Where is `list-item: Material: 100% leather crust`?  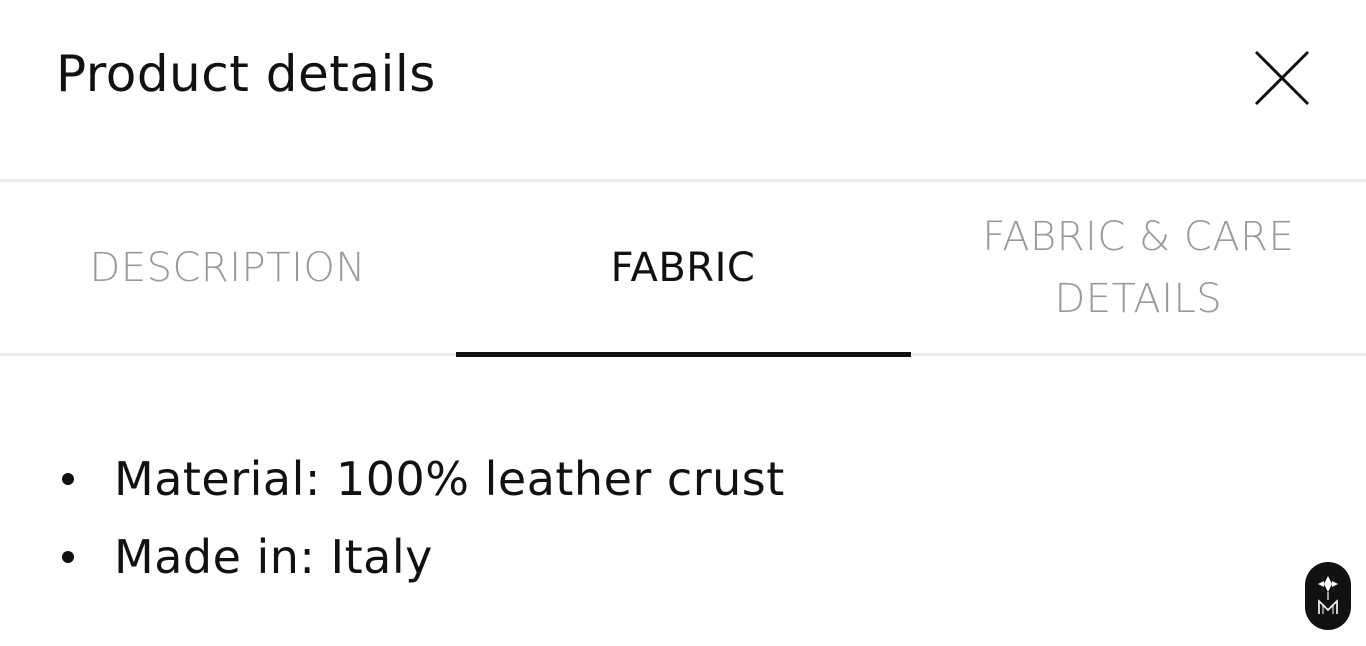
list-item: Material: 100% leather crust is located at coordinates (656, 479).